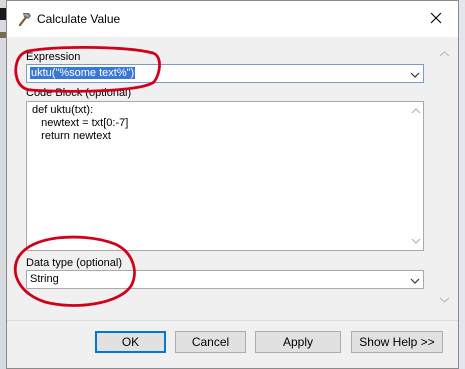 The height and width of the screenshot is (369, 465). Describe the element at coordinates (210, 342) in the screenshot. I see `cancel-button: Cancel` at that location.